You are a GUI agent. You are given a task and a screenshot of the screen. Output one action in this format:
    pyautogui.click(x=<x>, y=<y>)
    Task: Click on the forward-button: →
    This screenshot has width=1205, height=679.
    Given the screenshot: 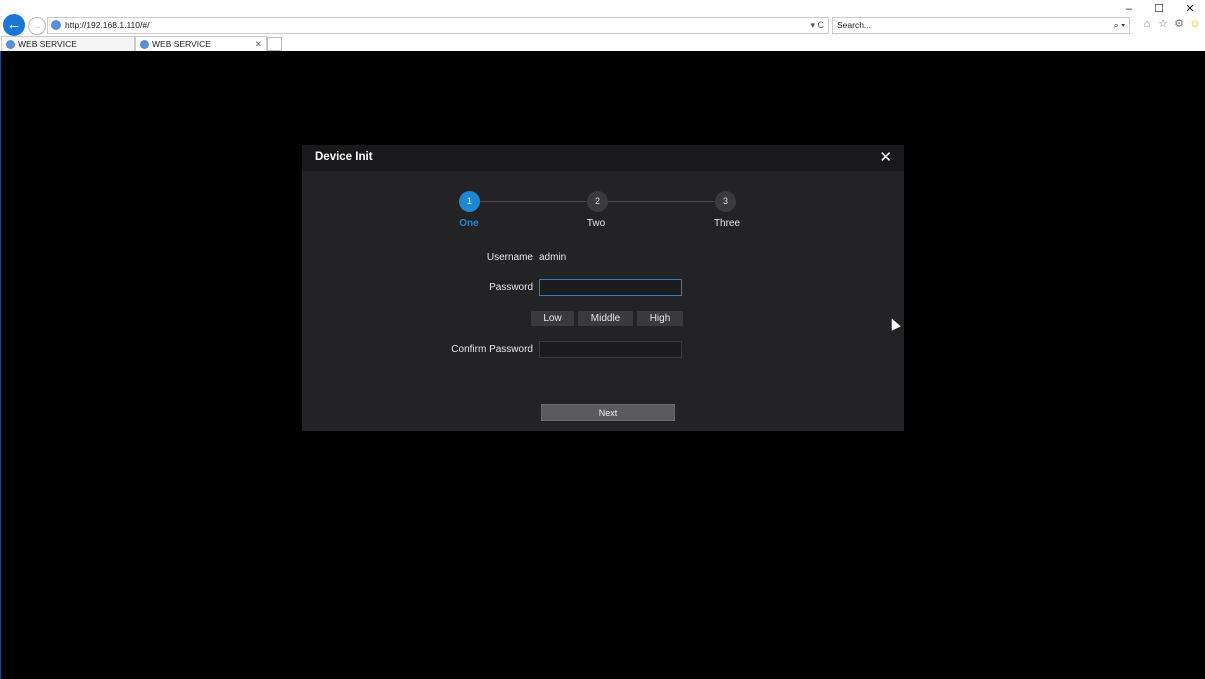 What is the action you would take?
    pyautogui.click(x=37, y=26)
    